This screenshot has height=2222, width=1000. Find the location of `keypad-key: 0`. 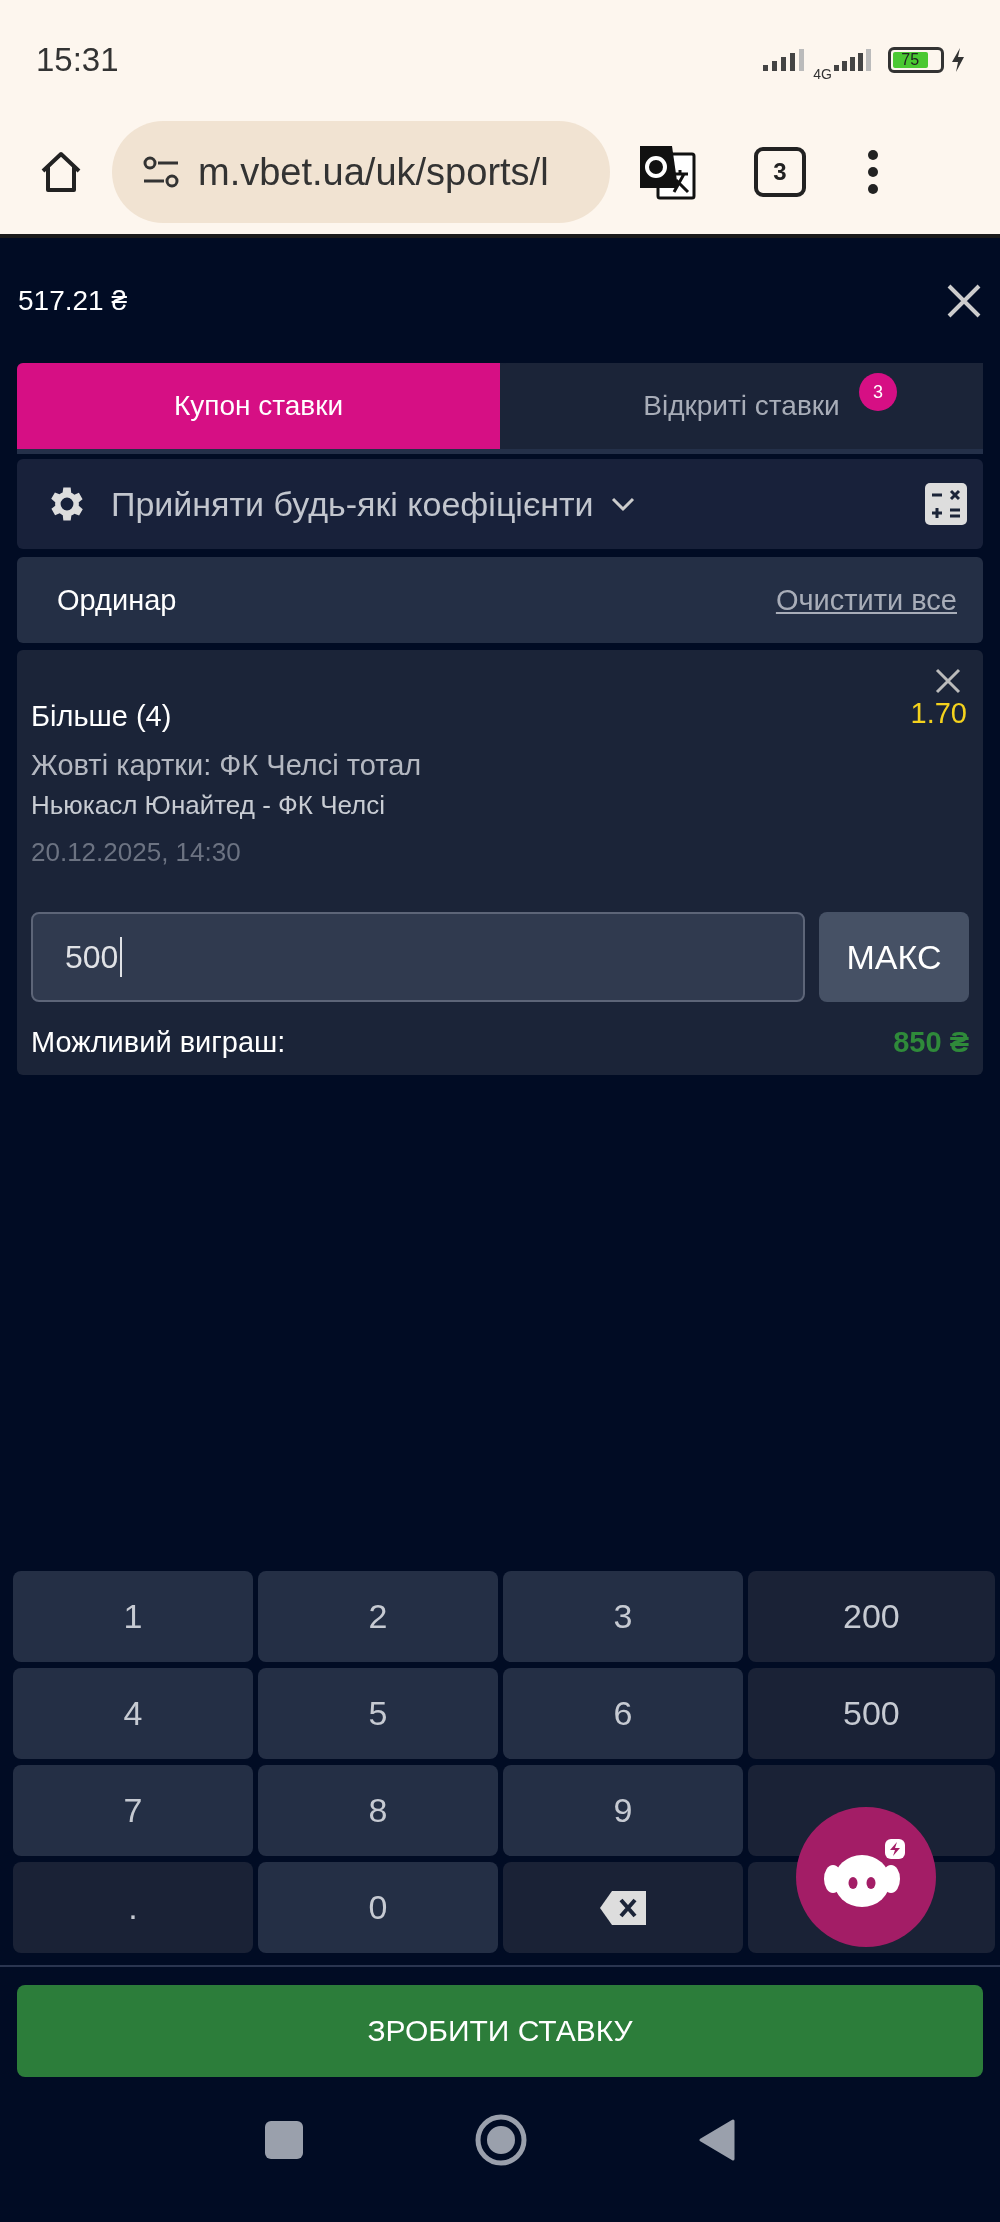

keypad-key: 0 is located at coordinates (377, 1907).